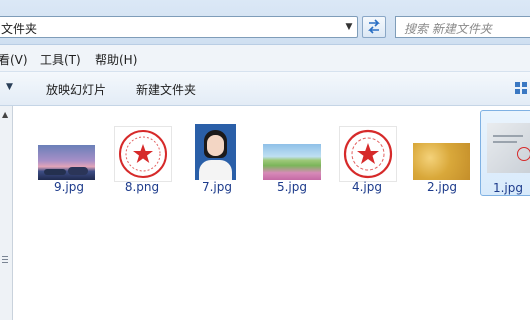 Image resolution: width=530 pixels, height=320 pixels. Describe the element at coordinates (179, 27) in the screenshot. I see `address-bar: 文件夹 ▼` at that location.